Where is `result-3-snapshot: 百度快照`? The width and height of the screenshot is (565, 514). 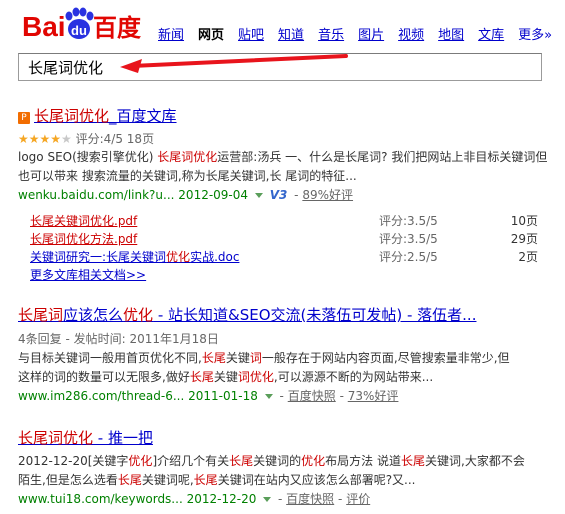 result-3-snapshot: 百度快照 is located at coordinates (310, 499).